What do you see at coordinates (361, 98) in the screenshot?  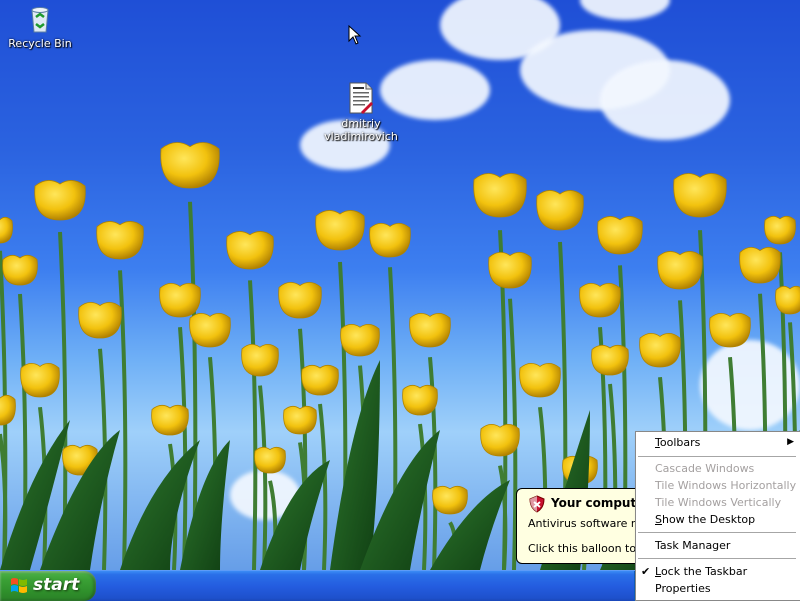 I see `document-icon` at bounding box center [361, 98].